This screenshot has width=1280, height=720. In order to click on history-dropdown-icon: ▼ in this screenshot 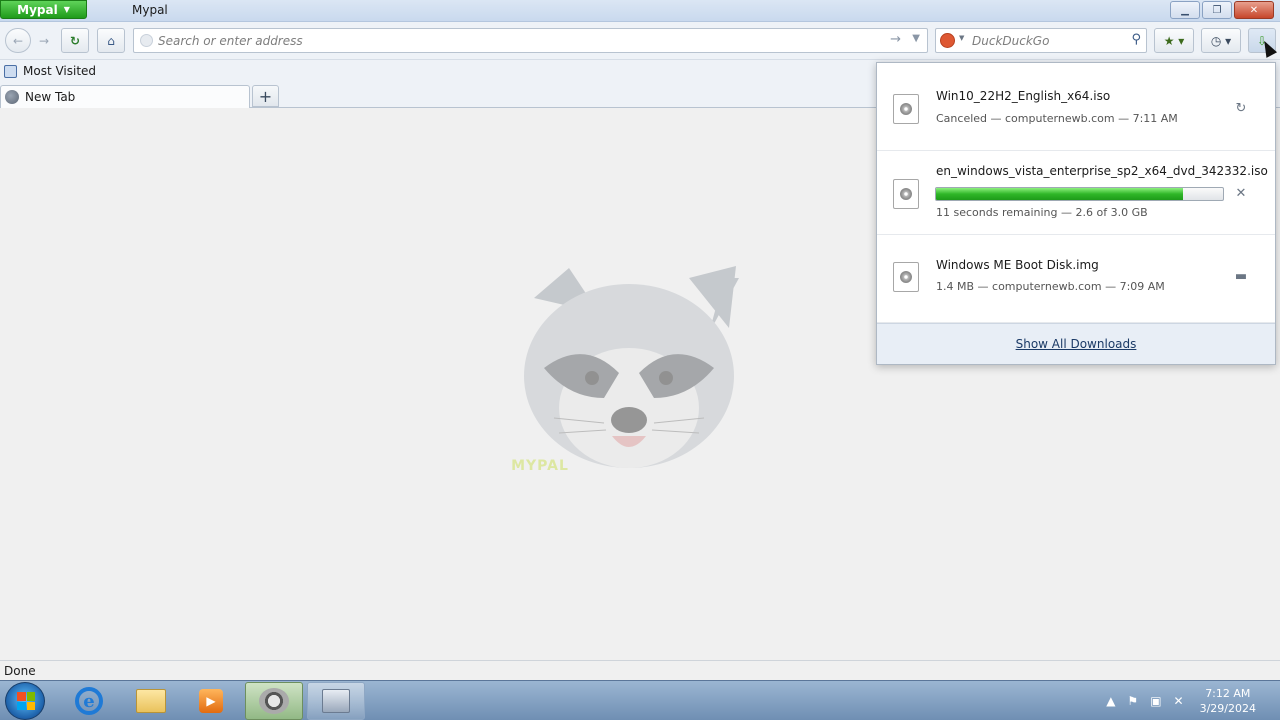, I will do `click(916, 38)`.